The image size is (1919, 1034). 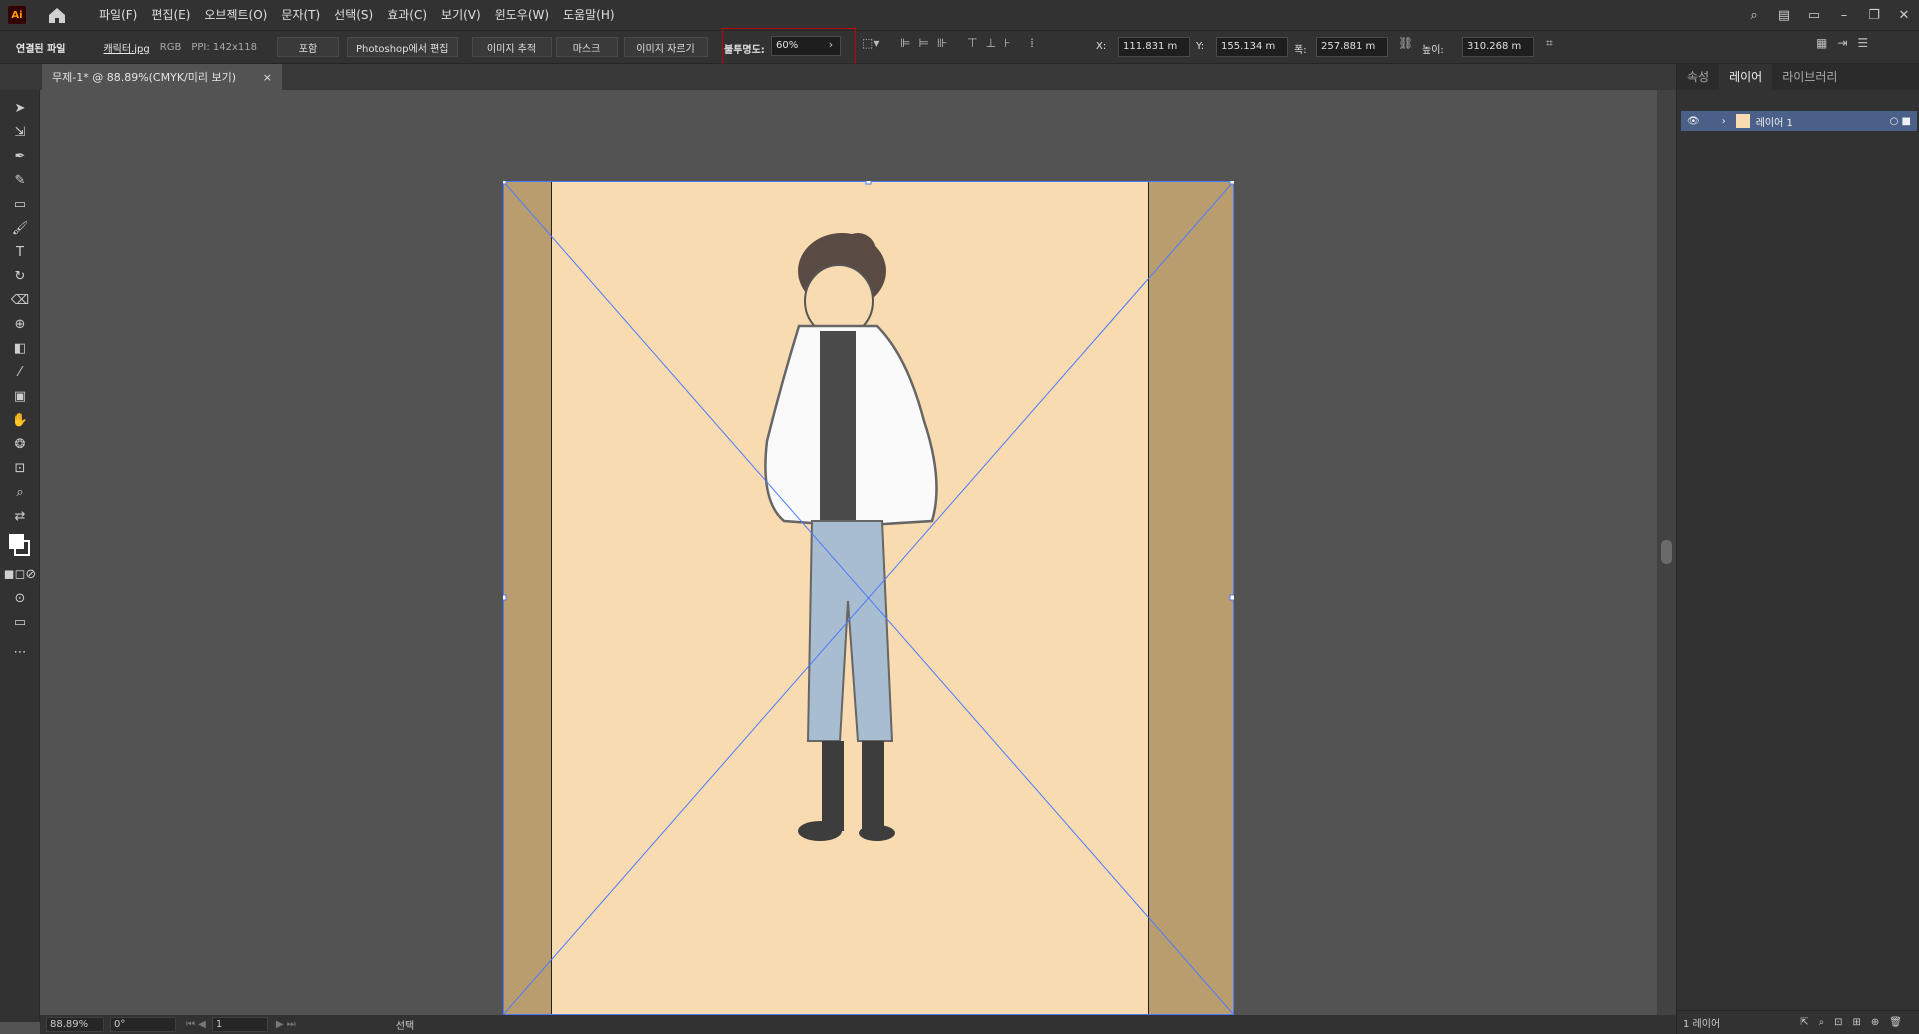 I want to click on rotate-tool-icon: ↻, so click(x=20, y=276).